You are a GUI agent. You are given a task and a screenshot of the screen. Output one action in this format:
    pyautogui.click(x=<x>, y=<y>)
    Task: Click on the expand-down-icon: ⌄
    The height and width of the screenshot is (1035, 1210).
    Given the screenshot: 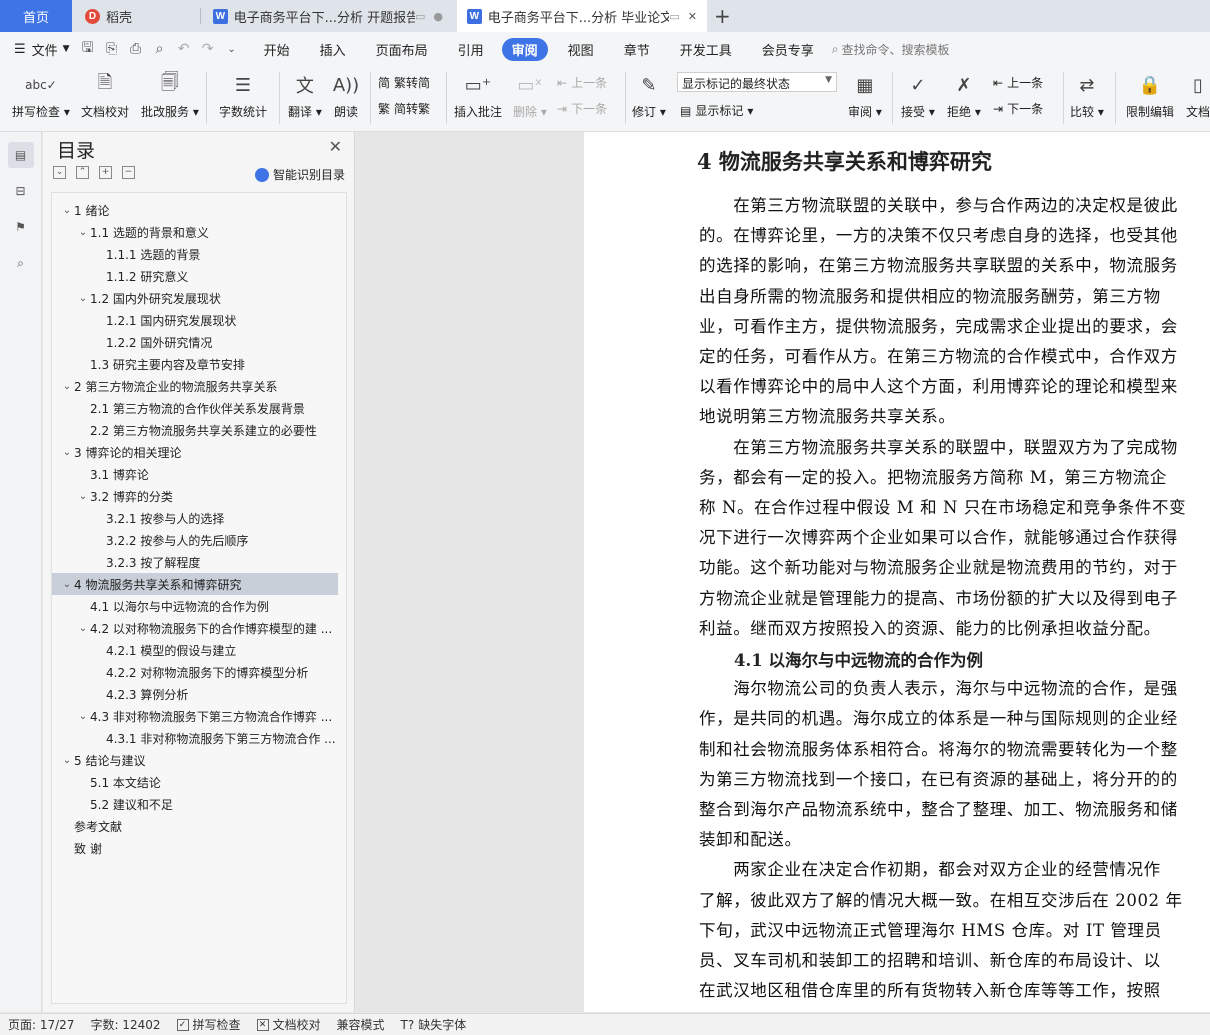 What is the action you would take?
    pyautogui.click(x=59, y=172)
    